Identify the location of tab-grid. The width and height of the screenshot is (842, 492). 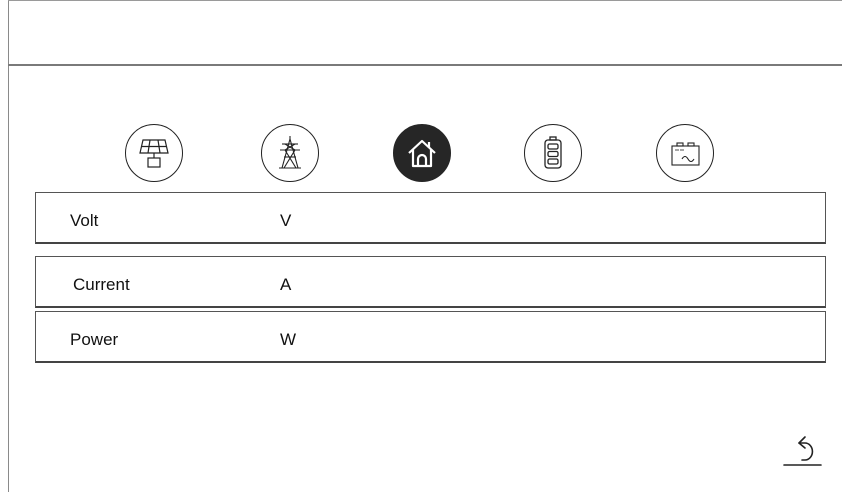
(290, 153).